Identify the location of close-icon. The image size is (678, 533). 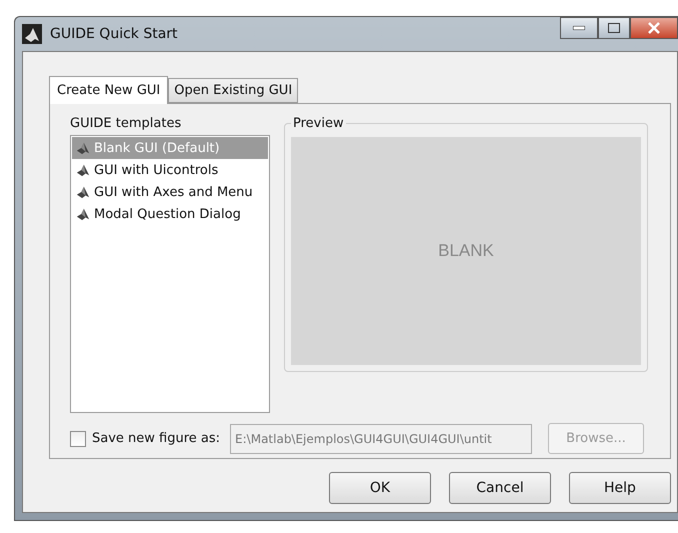
(654, 28).